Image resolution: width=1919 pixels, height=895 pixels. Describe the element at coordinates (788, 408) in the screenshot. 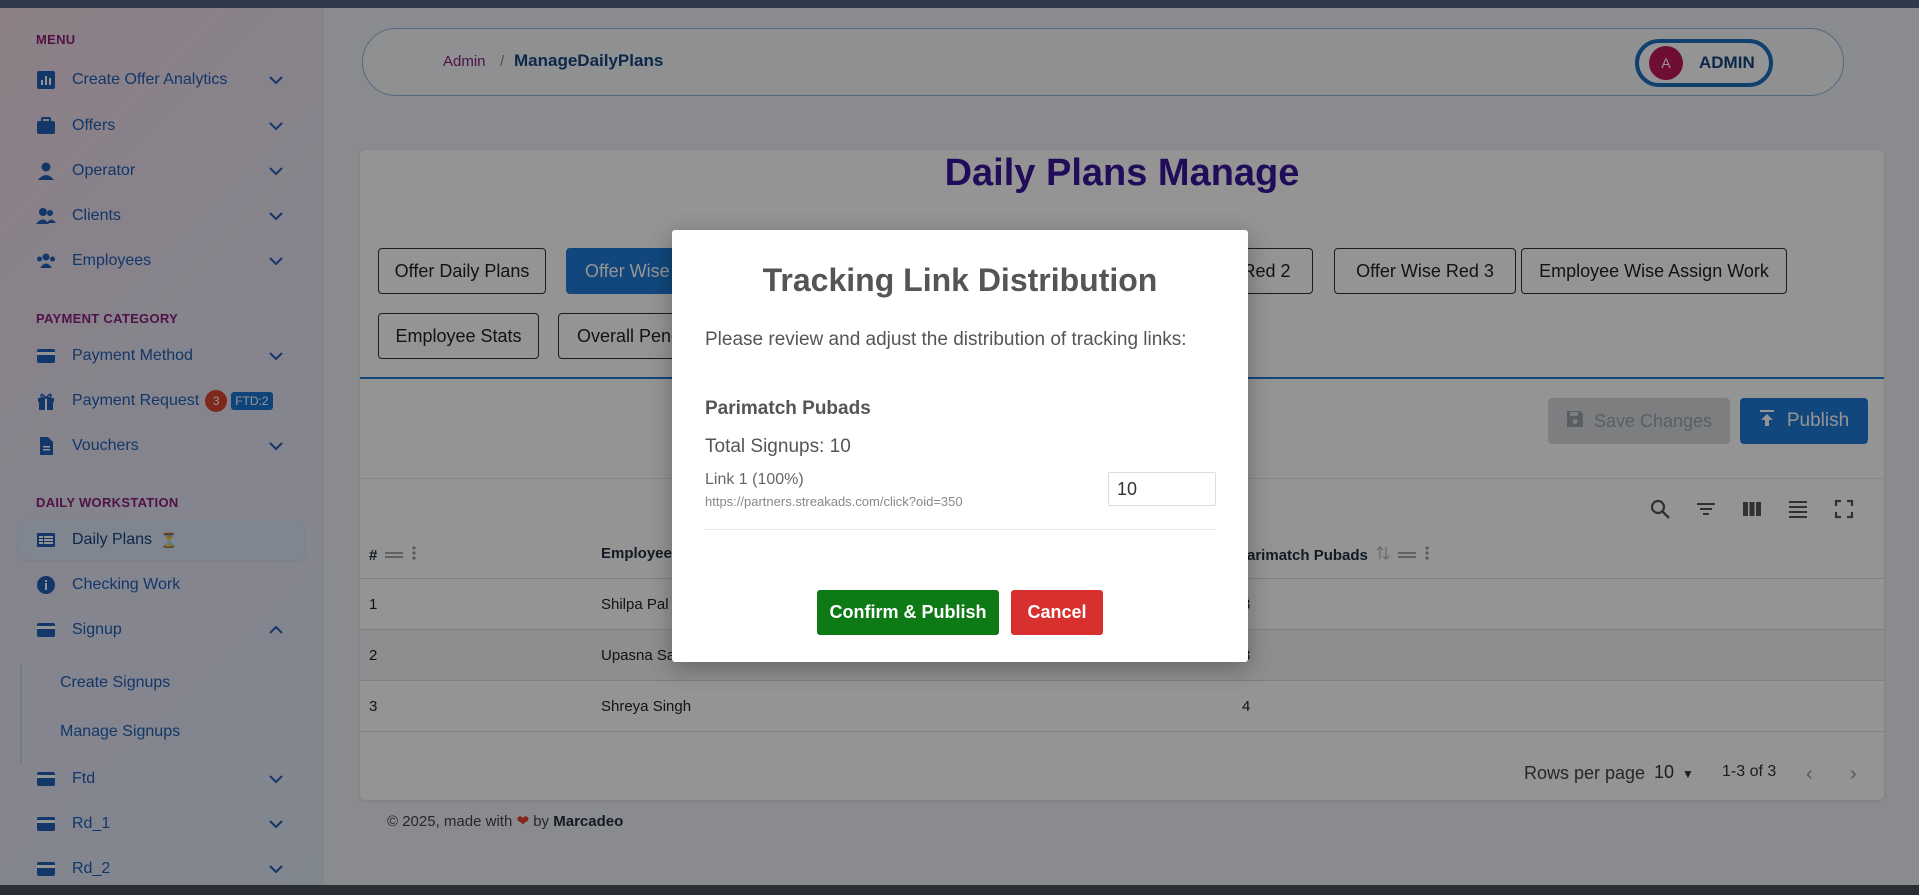

I see `offer-name: Parimatch Pubads` at that location.